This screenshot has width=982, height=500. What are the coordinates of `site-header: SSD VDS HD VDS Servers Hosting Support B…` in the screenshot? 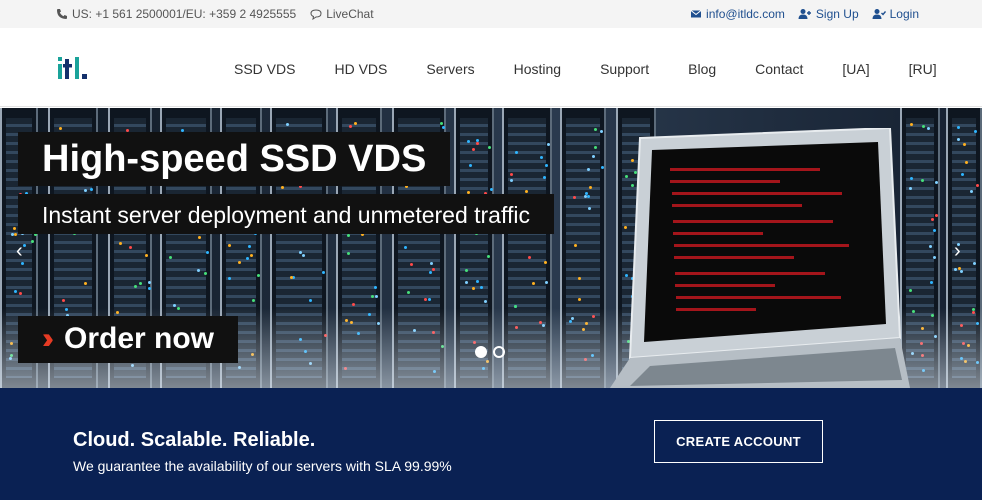 It's located at (491, 70).